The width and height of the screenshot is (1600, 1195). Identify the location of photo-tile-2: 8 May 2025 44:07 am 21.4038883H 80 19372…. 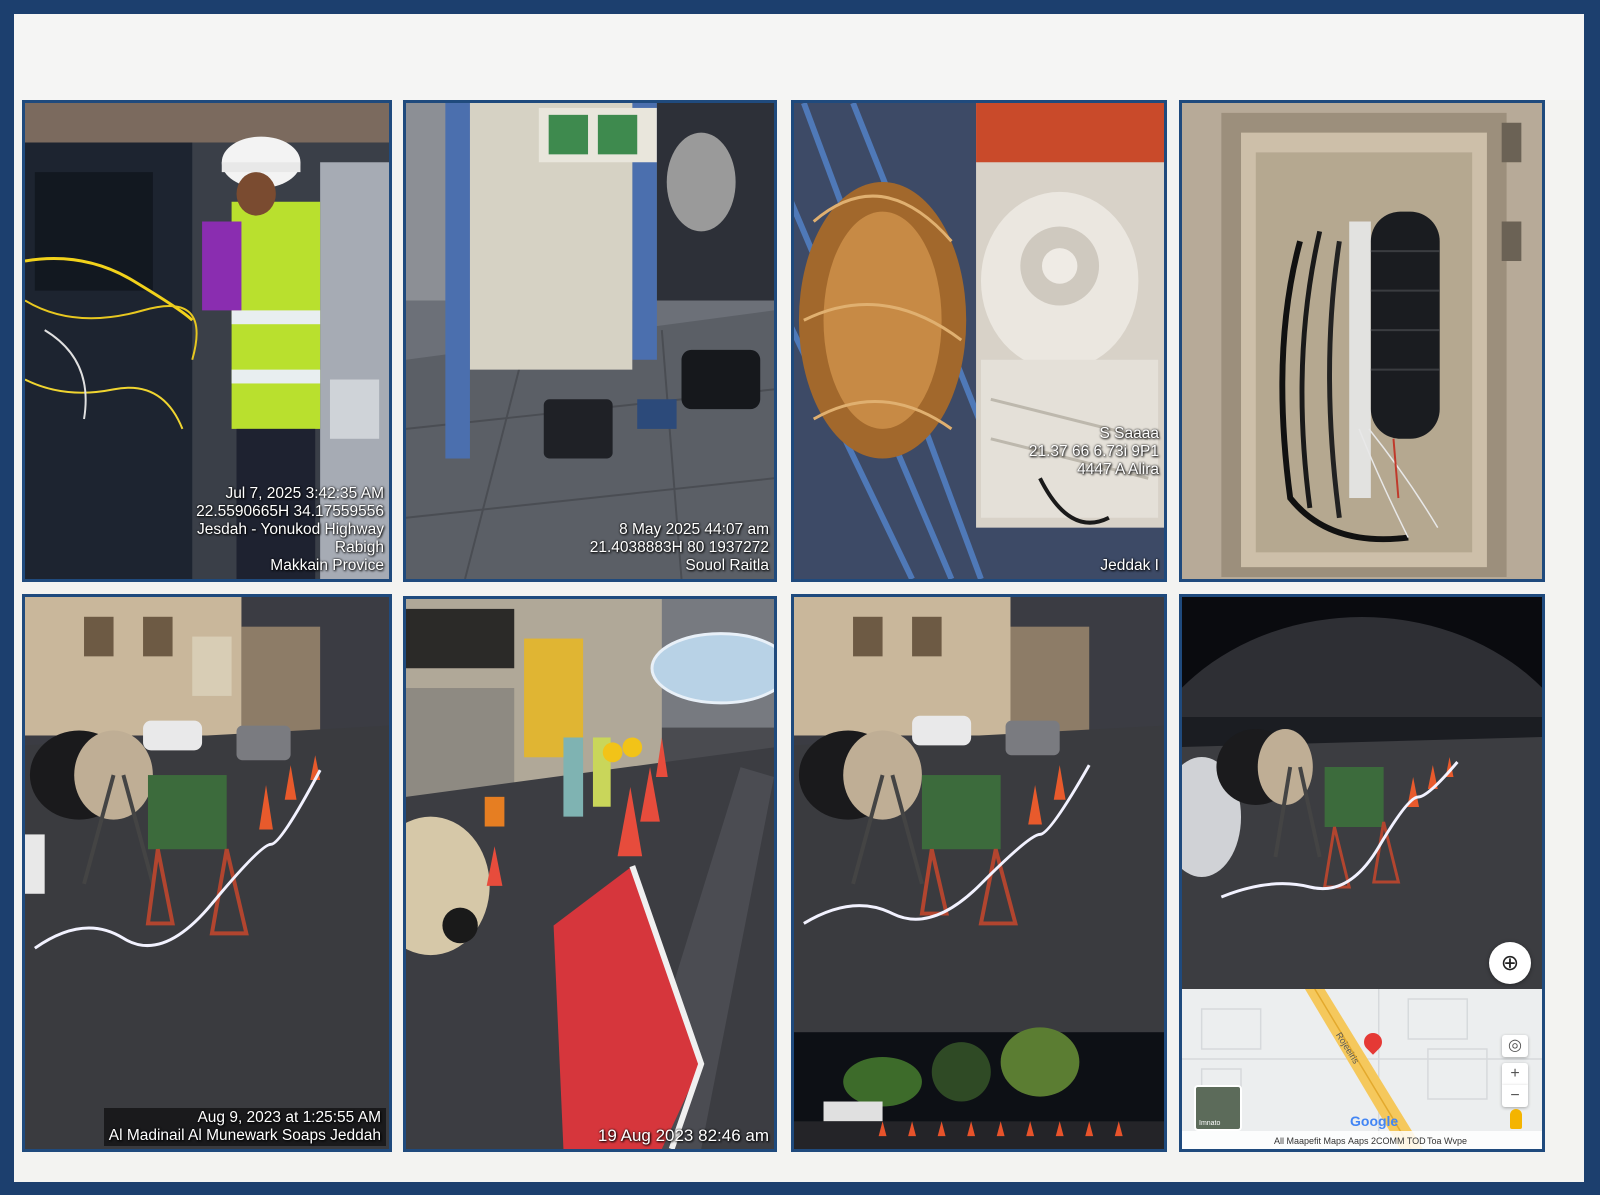
(590, 341).